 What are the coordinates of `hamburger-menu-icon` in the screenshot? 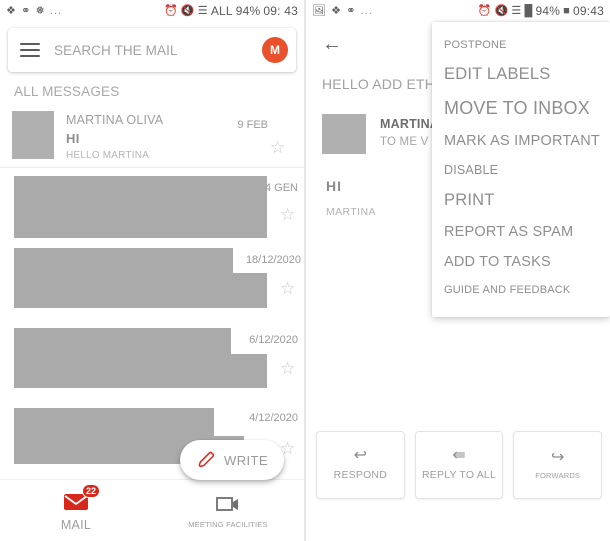 It's located at (30, 50).